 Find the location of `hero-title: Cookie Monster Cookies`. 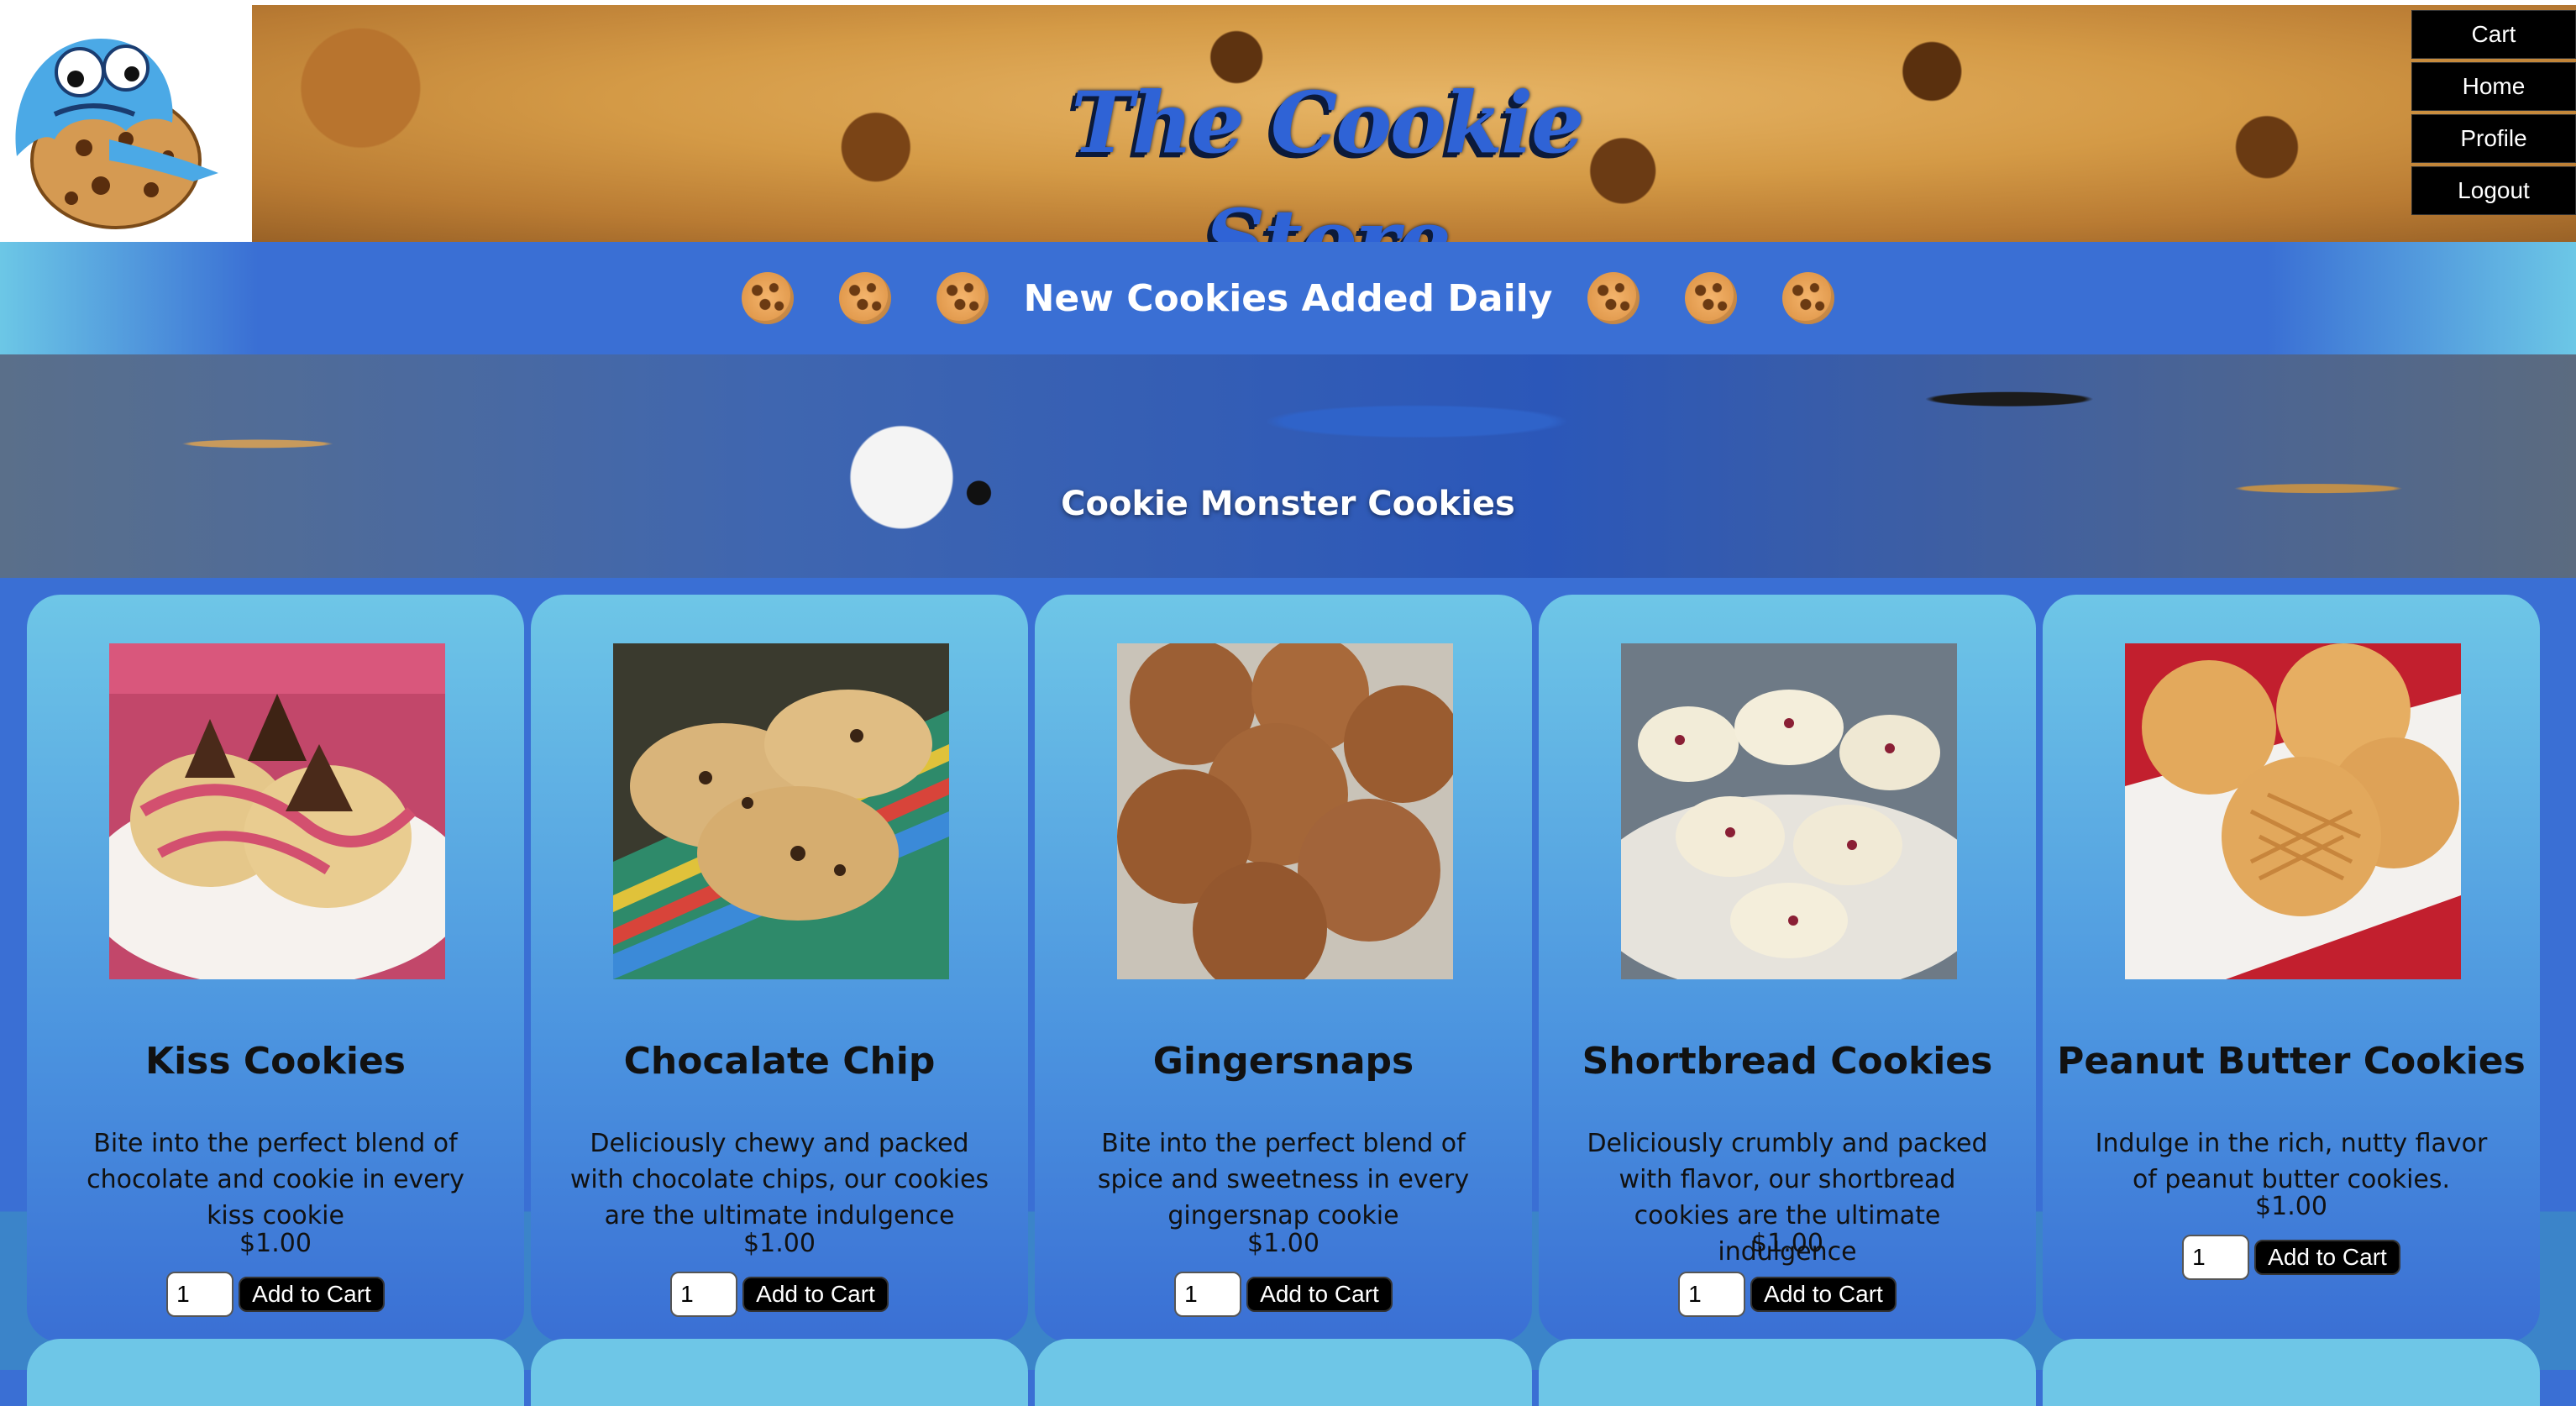

hero-title: Cookie Monster Cookies is located at coordinates (1288, 504).